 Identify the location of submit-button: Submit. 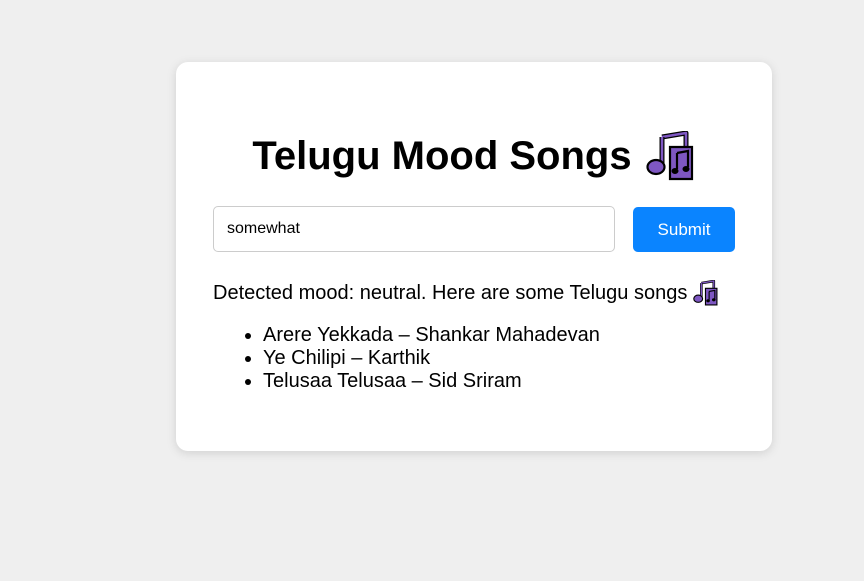
(684, 229).